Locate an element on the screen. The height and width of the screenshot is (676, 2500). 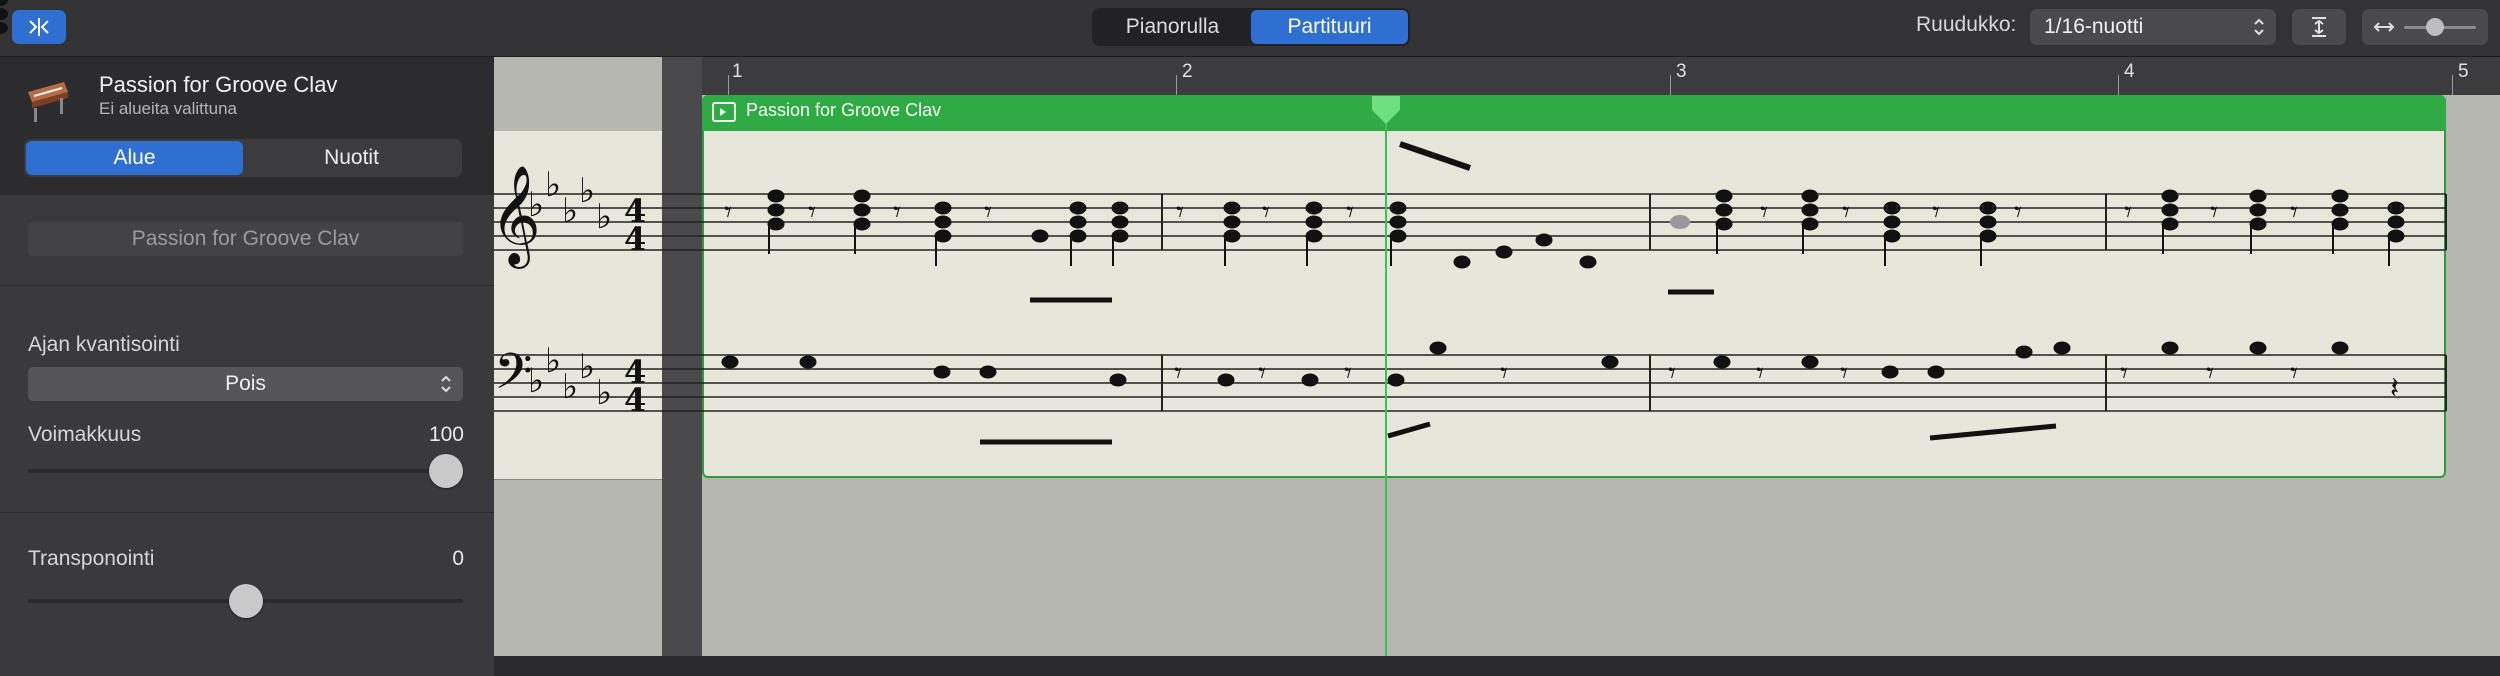
treble-notes is located at coordinates (4, 17).